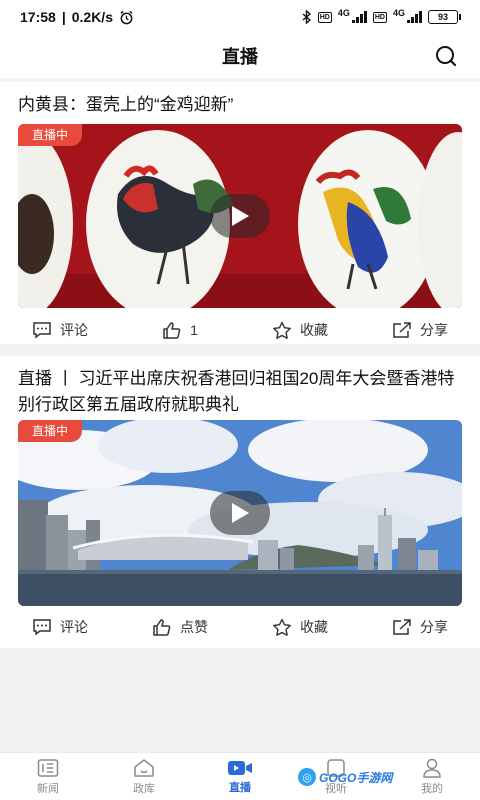 The width and height of the screenshot is (480, 800). What do you see at coordinates (356, 777) in the screenshot?
I see `watermark-text: GOGO手游网` at bounding box center [356, 777].